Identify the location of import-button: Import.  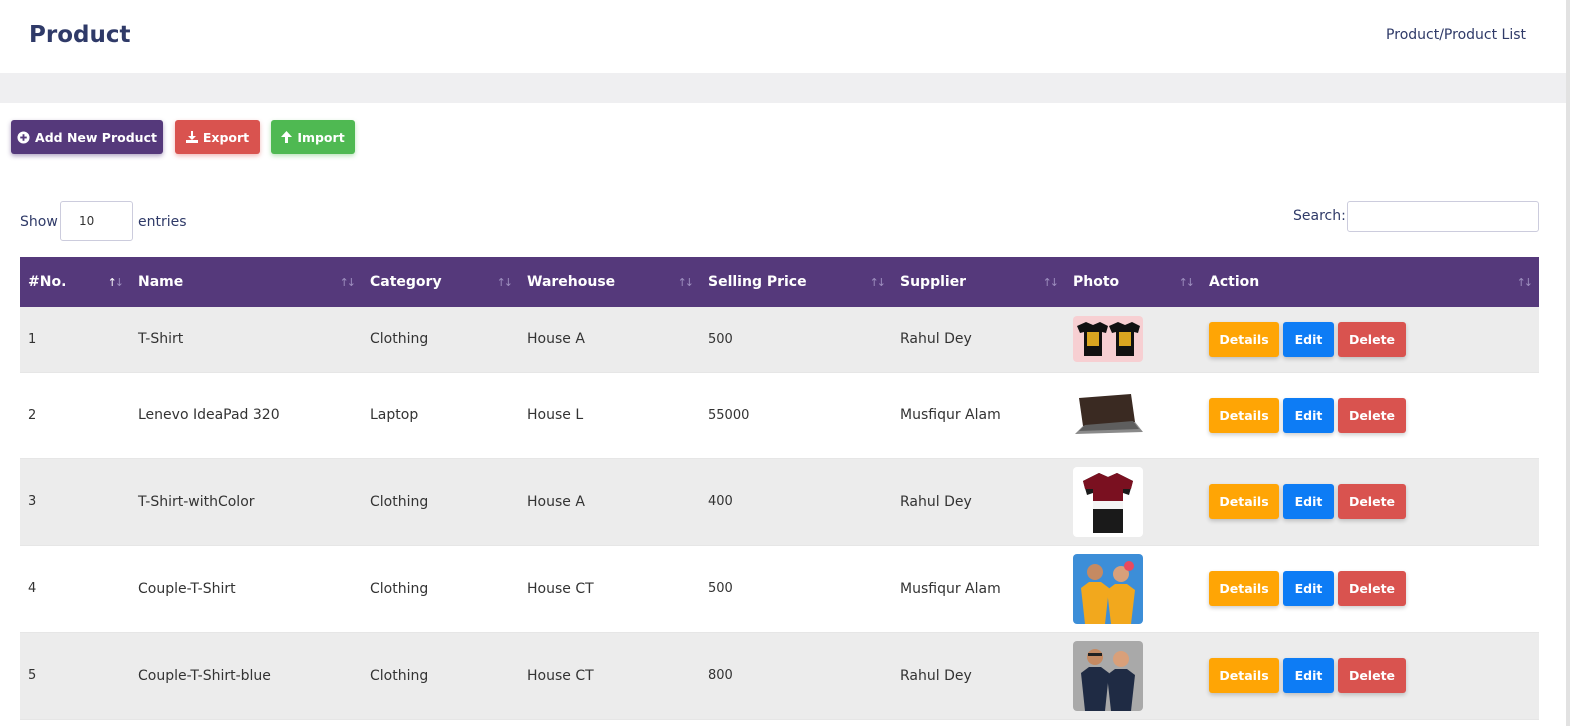
(313, 137).